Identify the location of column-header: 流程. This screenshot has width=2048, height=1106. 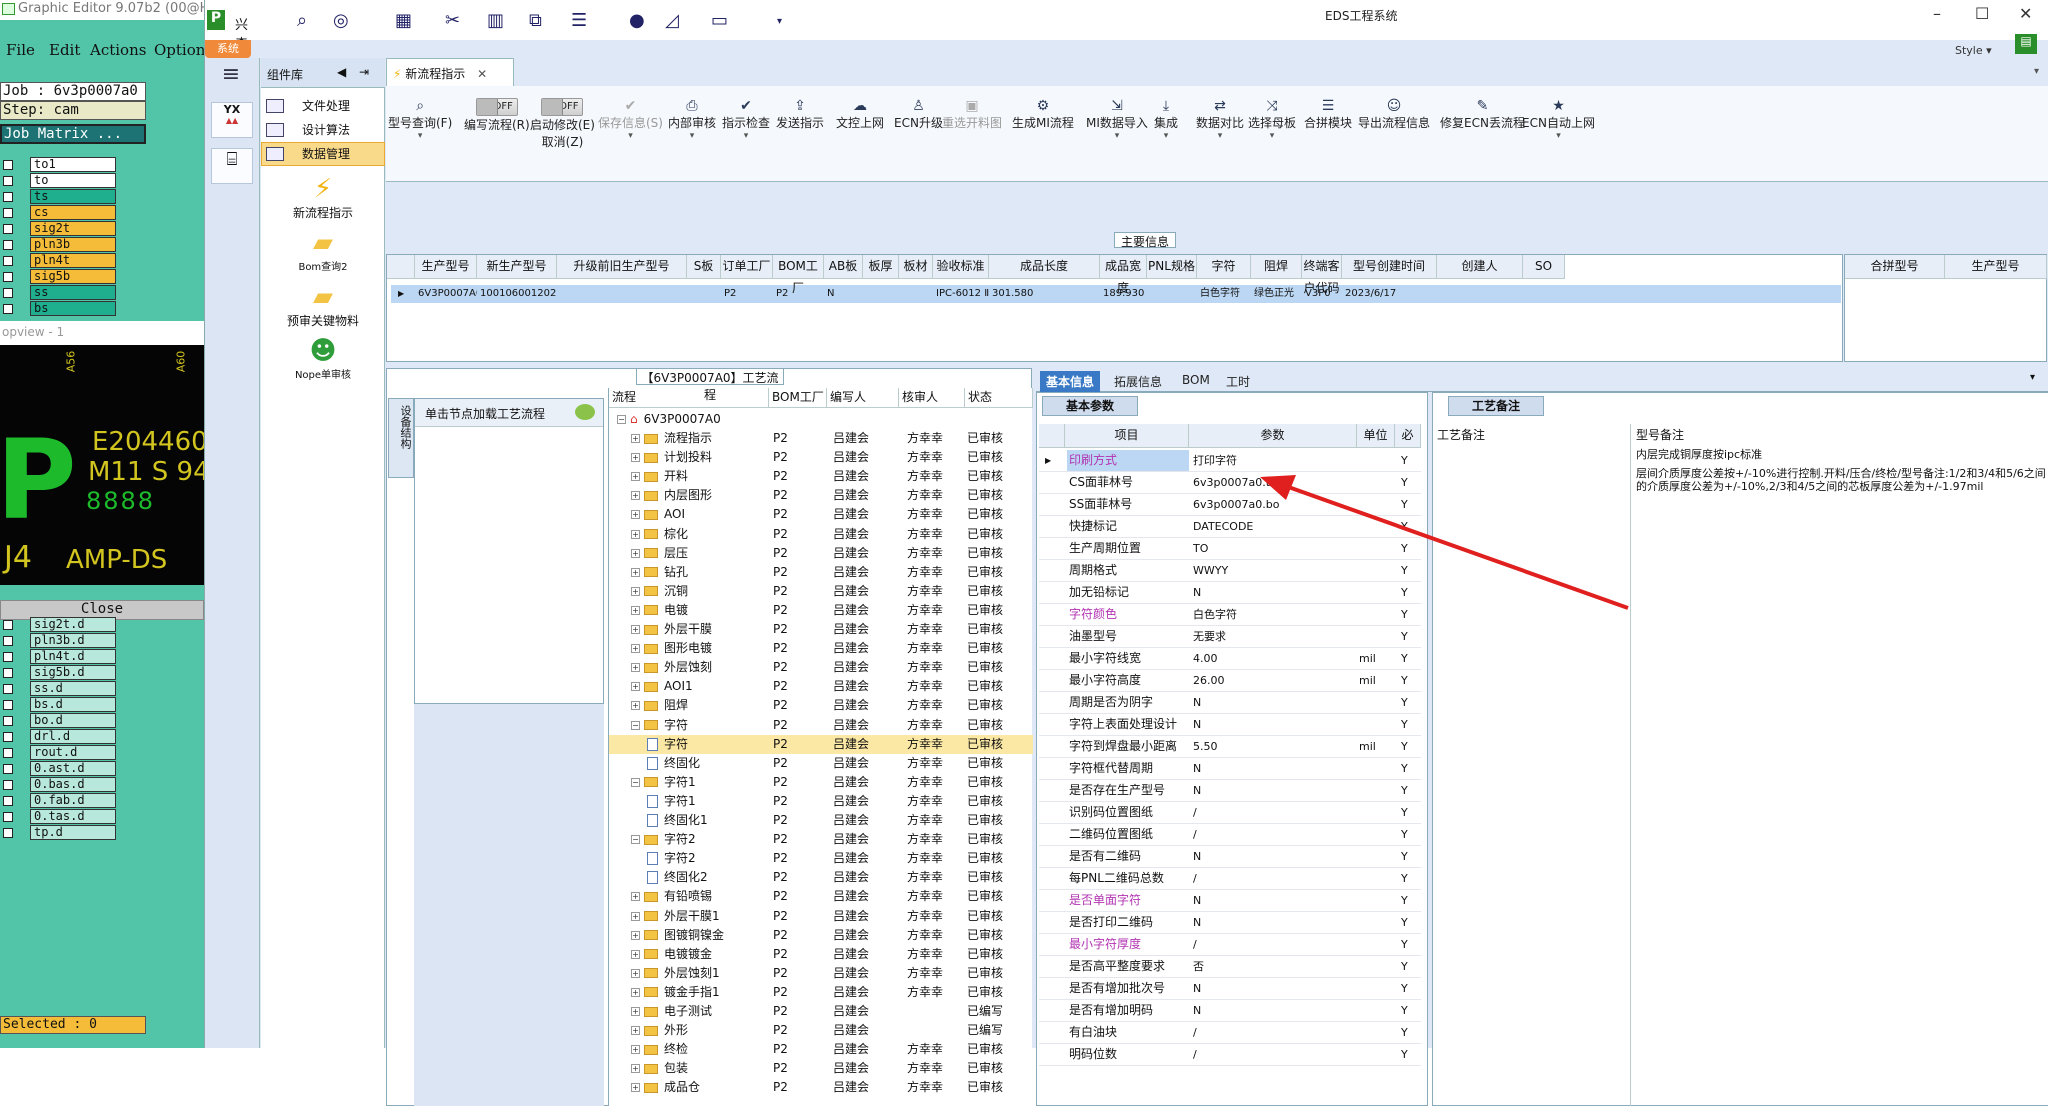
(689, 398).